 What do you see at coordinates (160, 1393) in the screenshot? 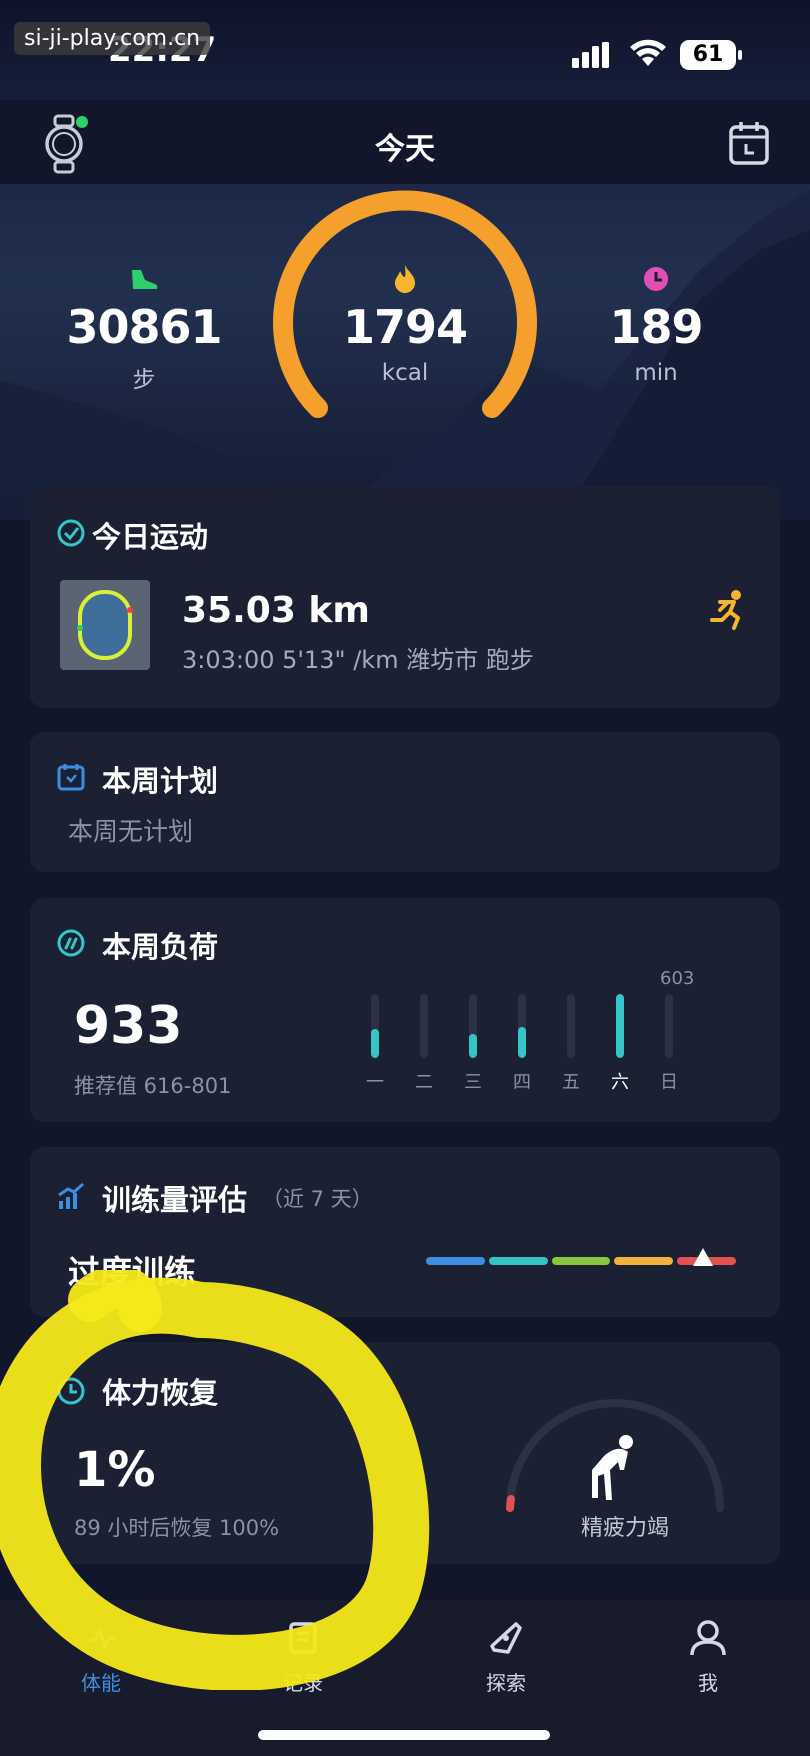
I see `recovery-title: 体力恢复` at bounding box center [160, 1393].